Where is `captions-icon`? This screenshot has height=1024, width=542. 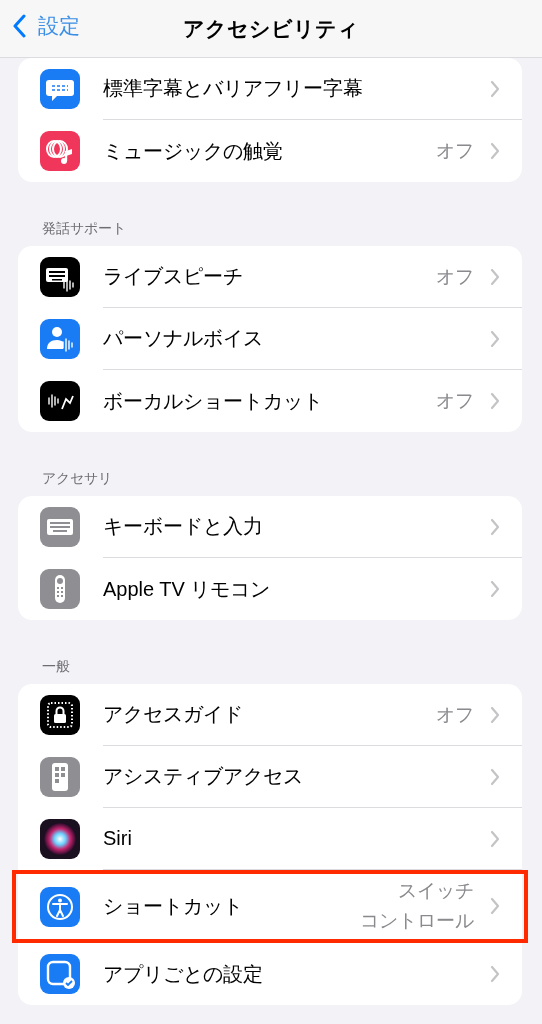
captions-icon is located at coordinates (60, 89).